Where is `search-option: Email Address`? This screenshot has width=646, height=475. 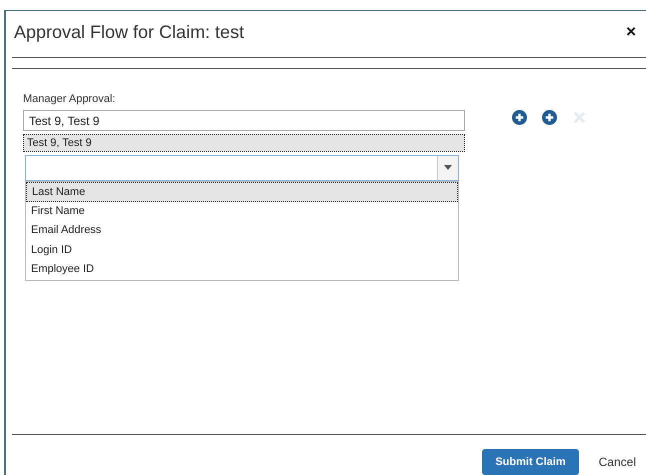 search-option: Email Address is located at coordinates (242, 230).